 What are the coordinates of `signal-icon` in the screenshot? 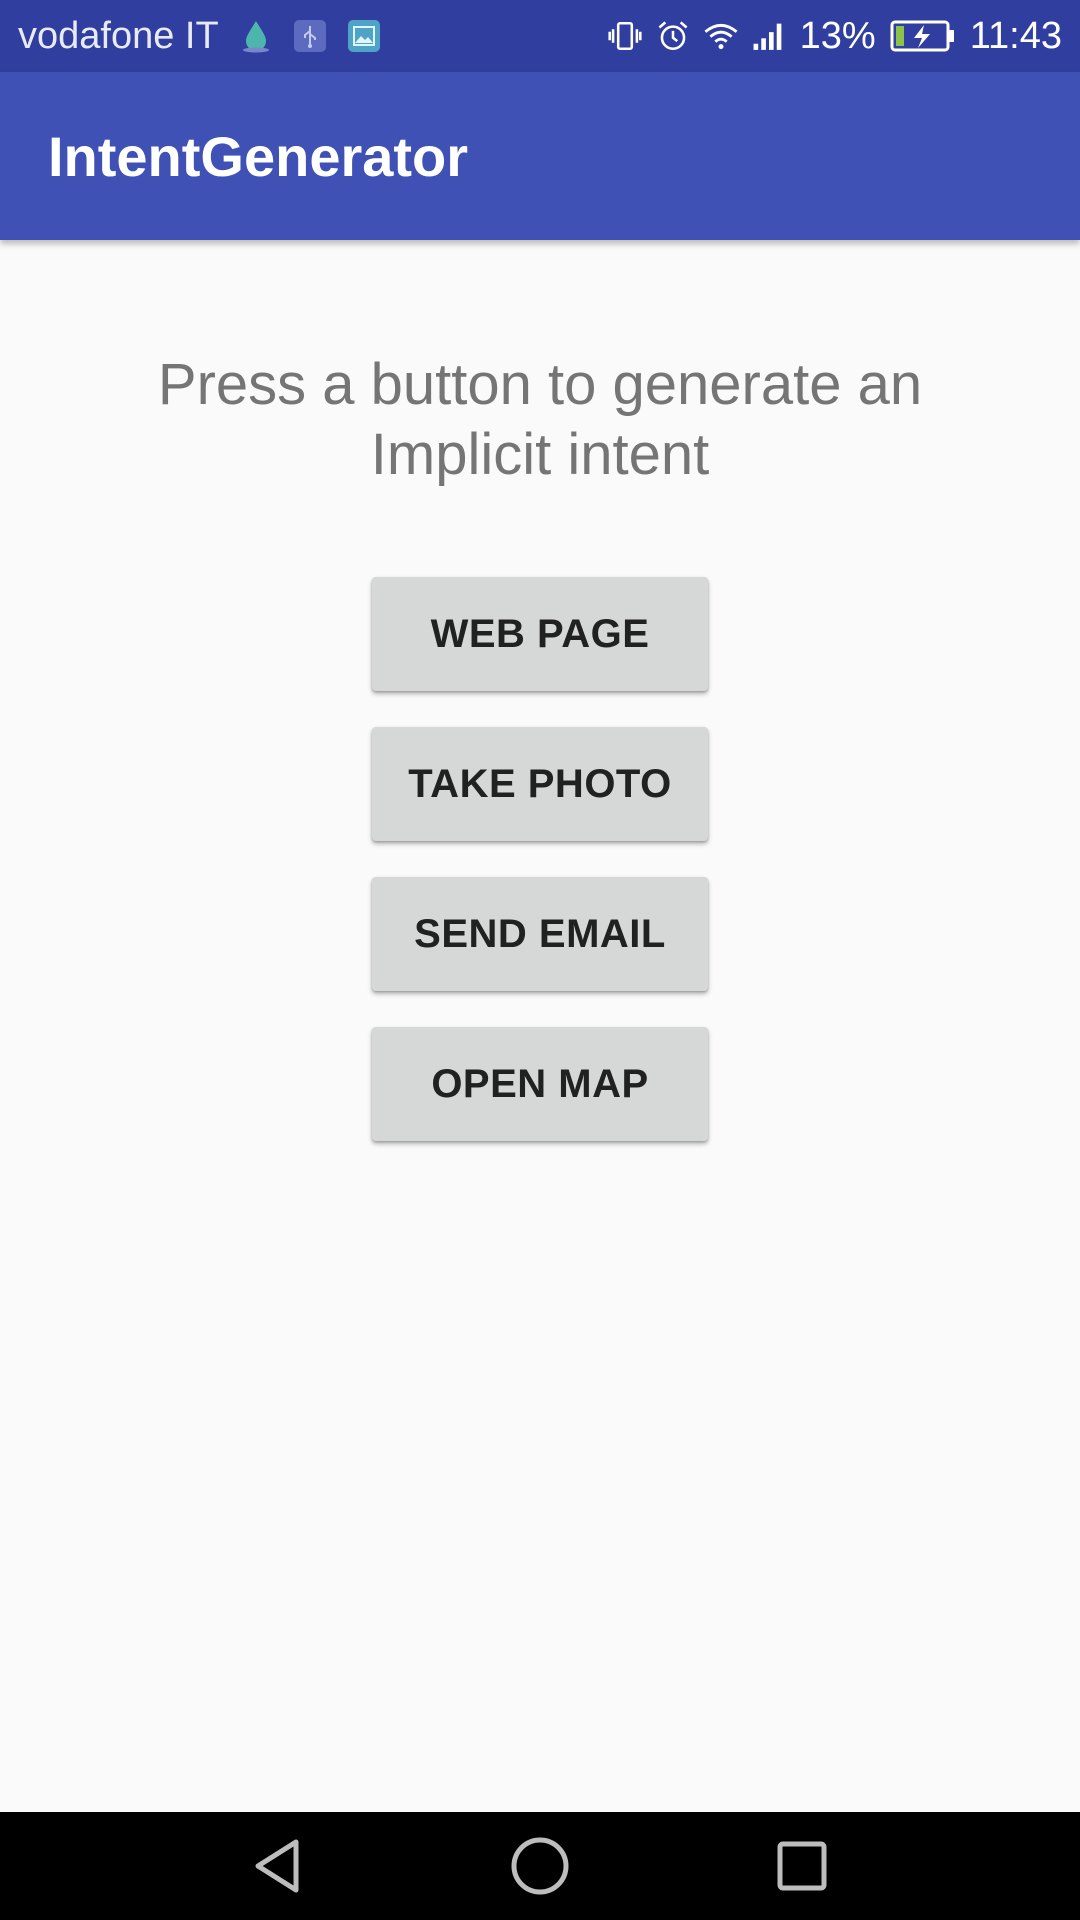 It's located at (769, 36).